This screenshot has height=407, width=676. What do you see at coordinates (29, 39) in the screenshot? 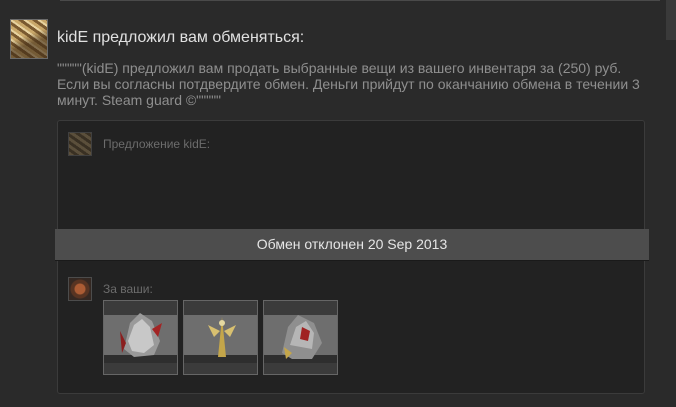
I see `sender-avatar` at bounding box center [29, 39].